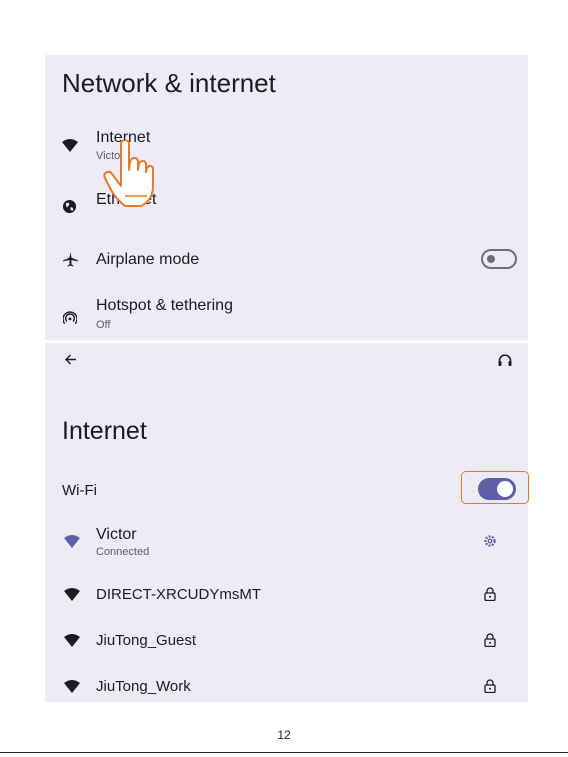 The image size is (568, 757). What do you see at coordinates (286, 314) in the screenshot?
I see `hotspot-item: Hotspot & tethering Off` at bounding box center [286, 314].